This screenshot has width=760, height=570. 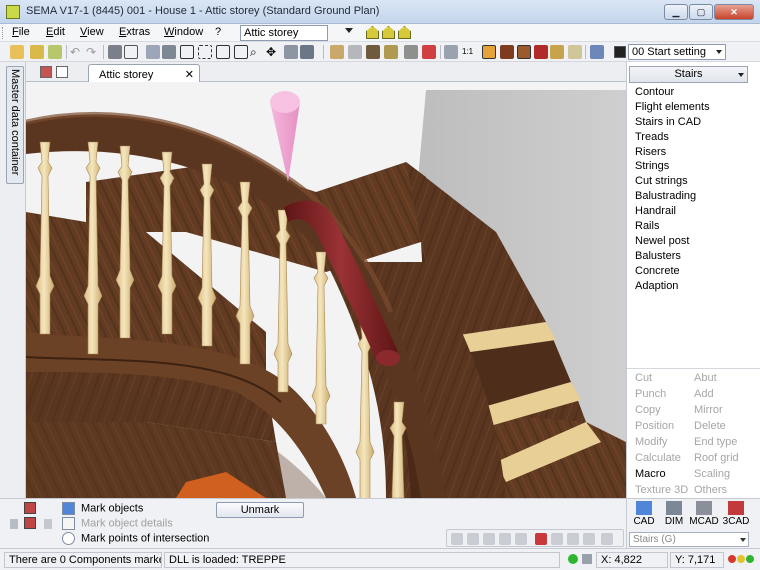 What do you see at coordinates (688, 74) in the screenshot?
I see `stairs-menu-button: Stairs` at bounding box center [688, 74].